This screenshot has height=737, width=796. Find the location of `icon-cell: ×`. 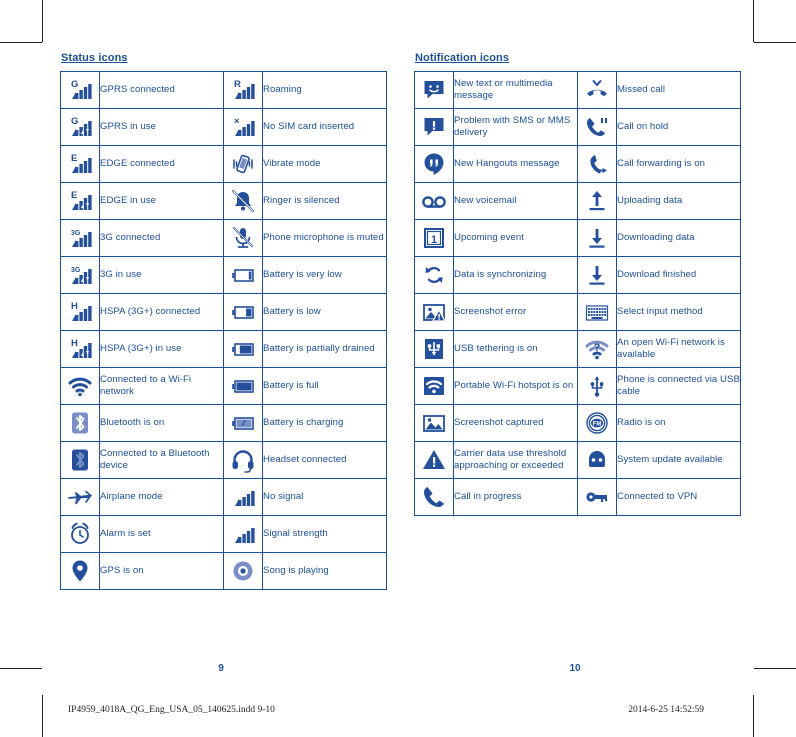

icon-cell: × is located at coordinates (243, 127).